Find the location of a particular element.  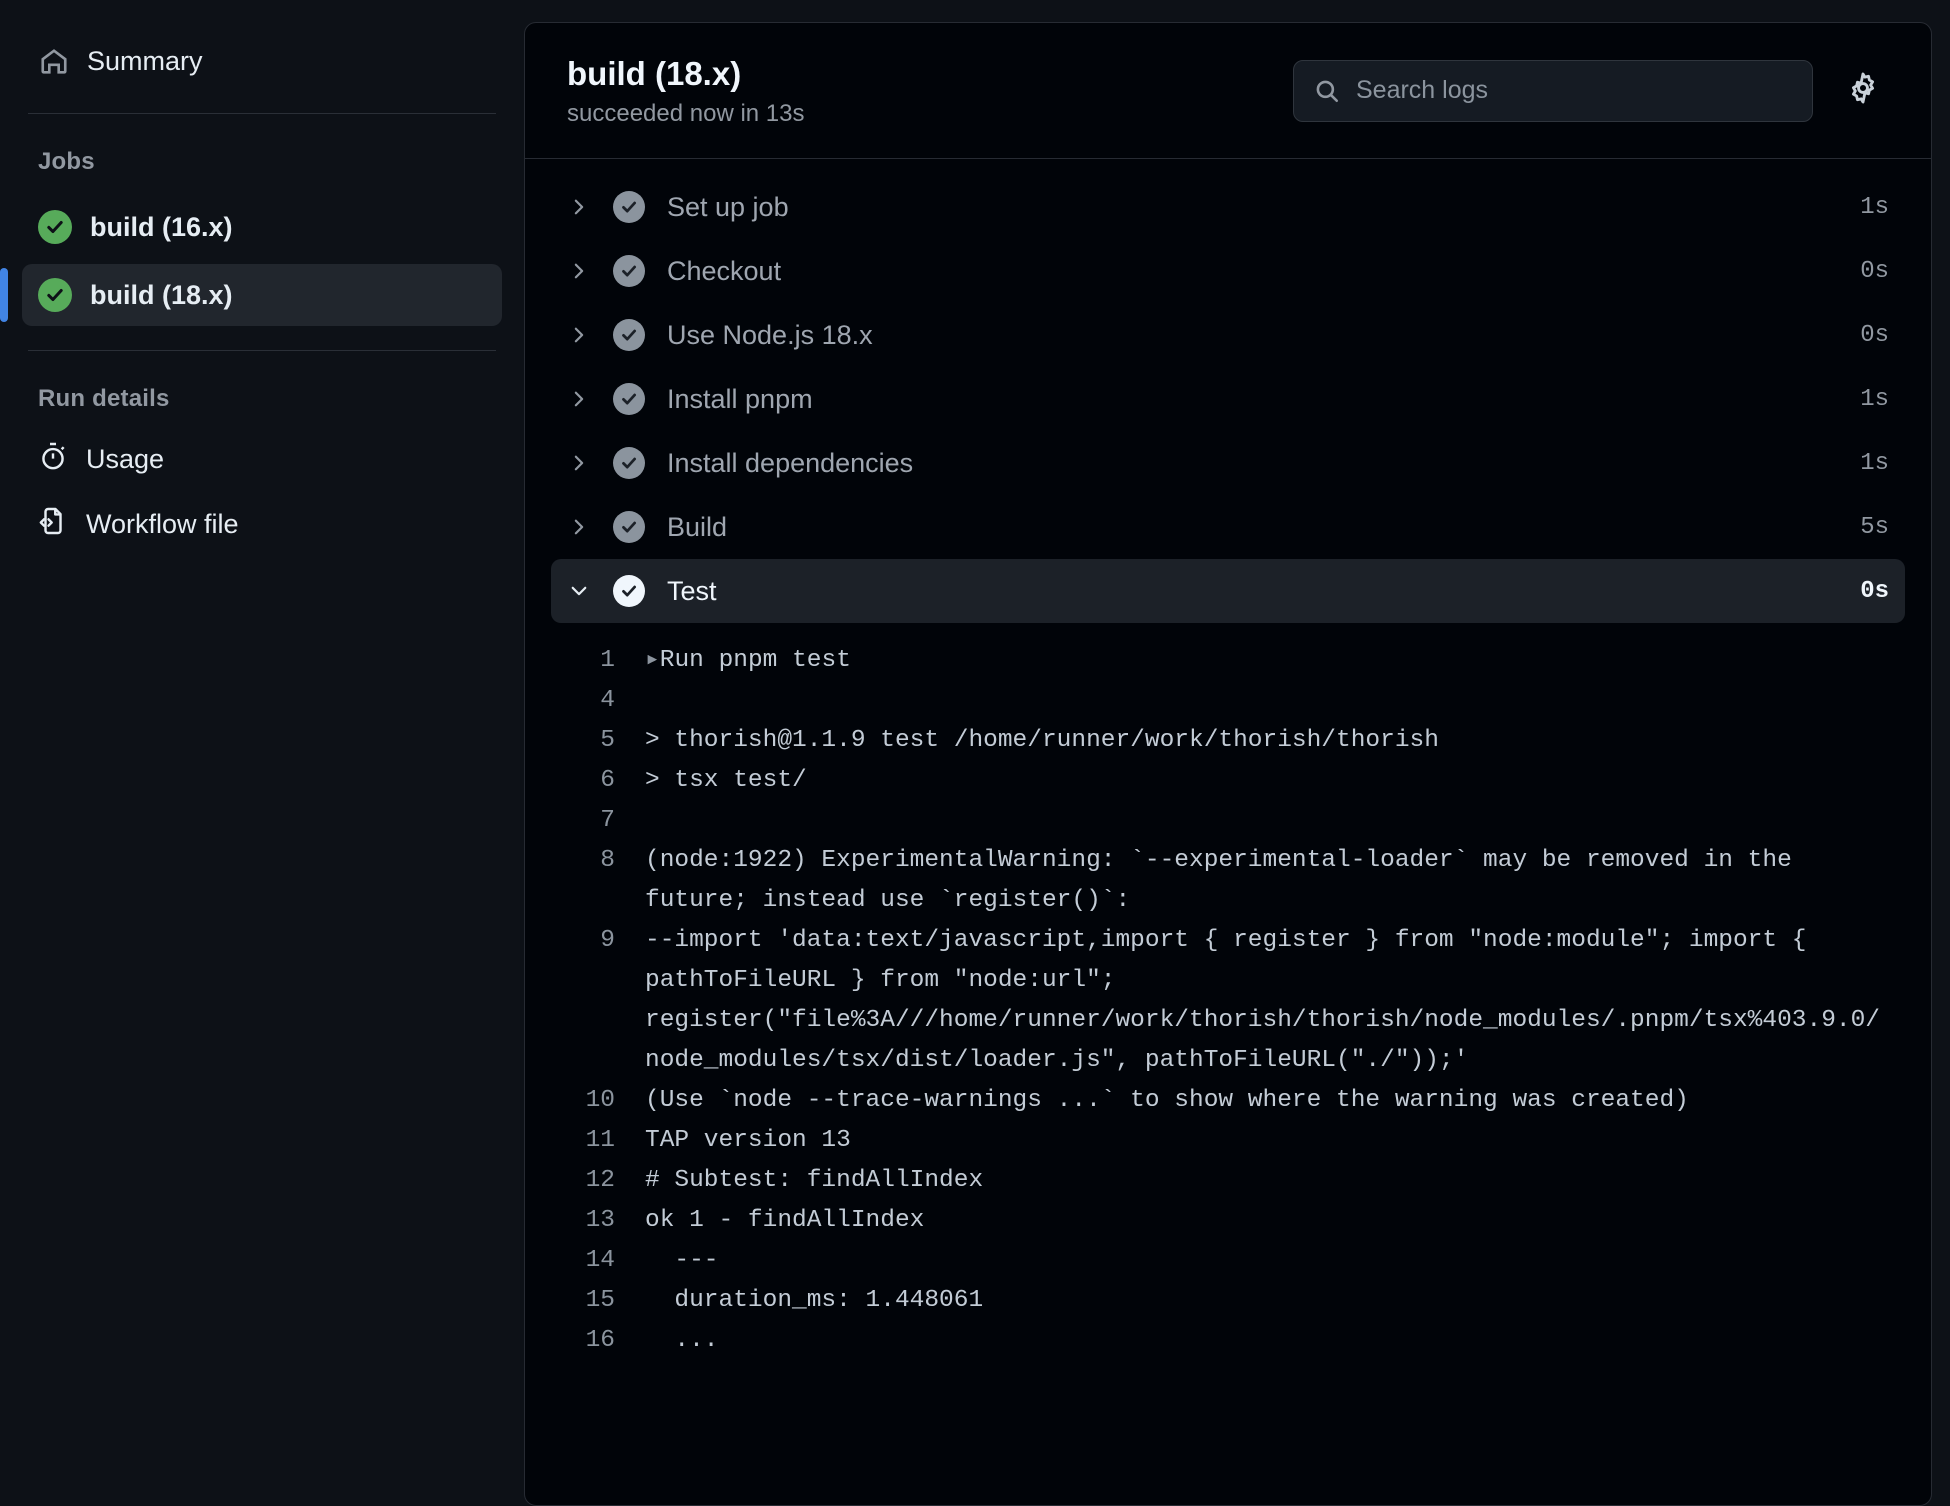

log-line: 12 # Subtest: findAllIndex is located at coordinates (1228, 1181).